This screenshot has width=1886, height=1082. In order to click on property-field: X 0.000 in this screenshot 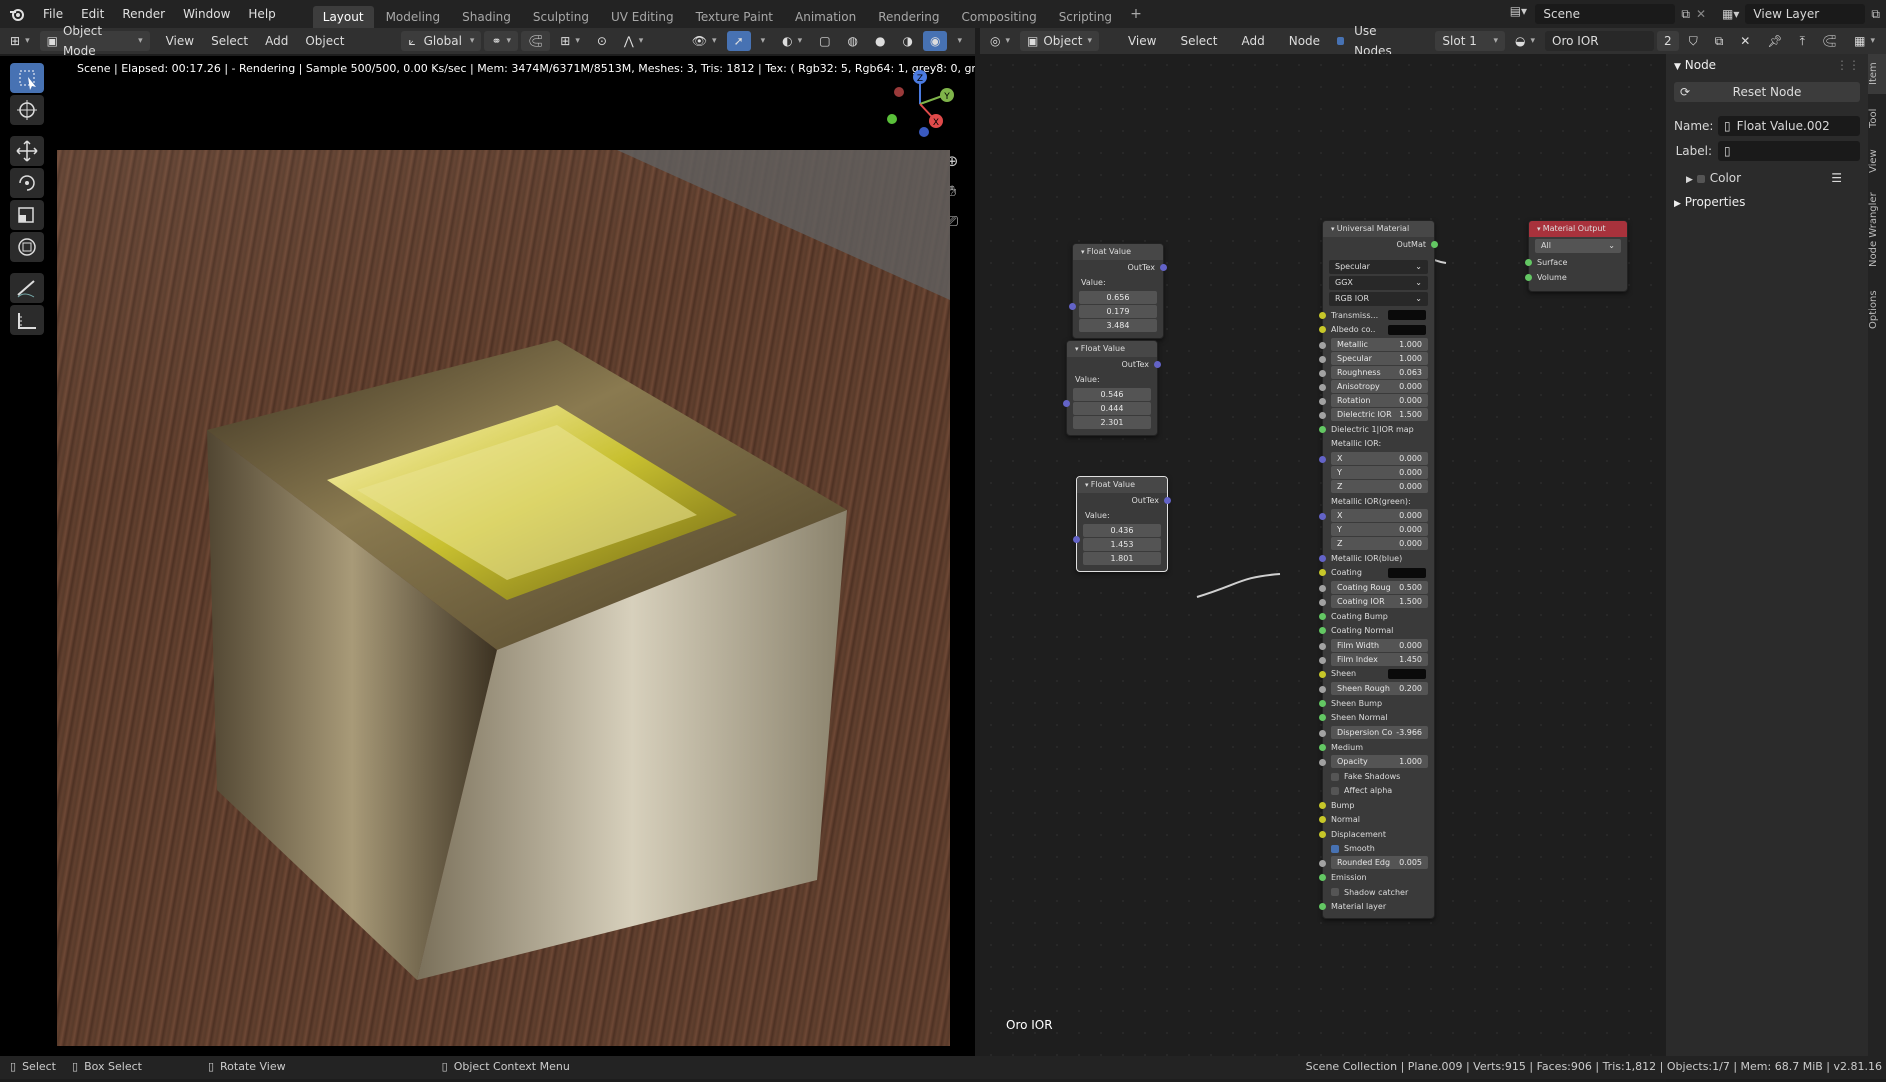, I will do `click(1373, 515)`.